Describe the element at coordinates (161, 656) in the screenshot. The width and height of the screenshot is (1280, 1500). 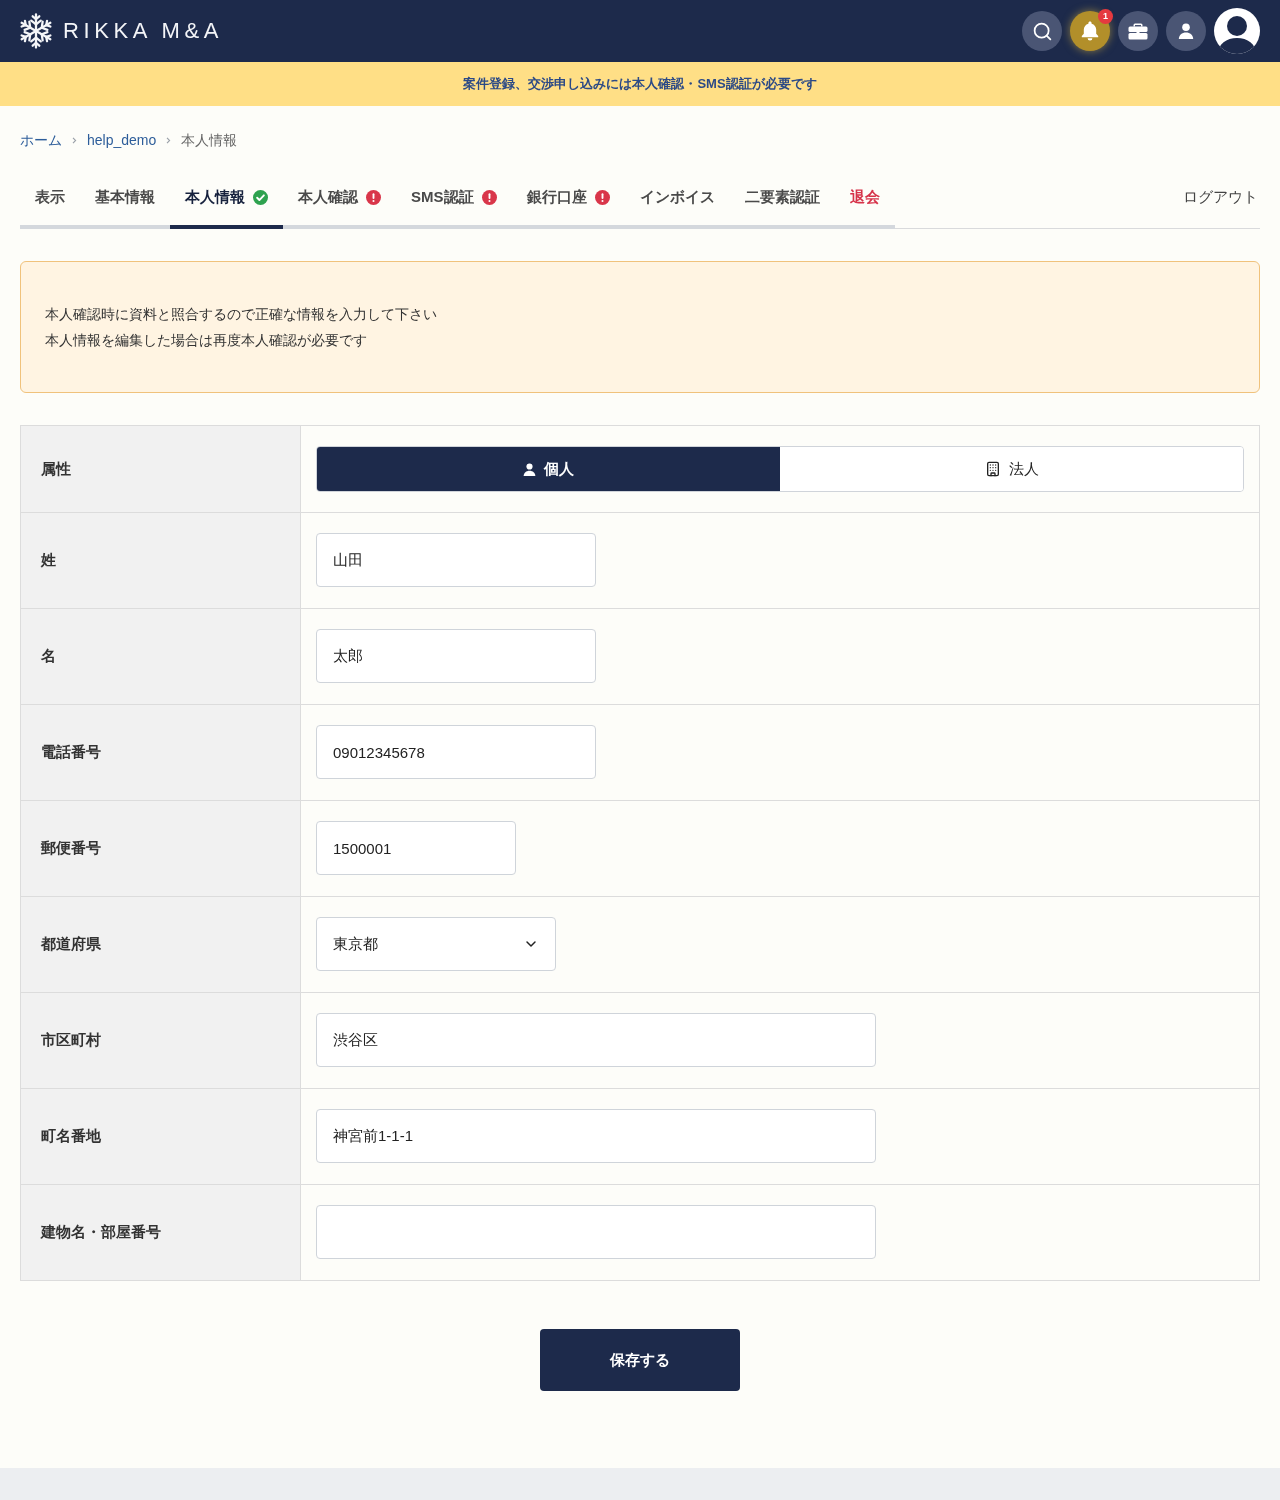
I see `form-label: 名` at that location.